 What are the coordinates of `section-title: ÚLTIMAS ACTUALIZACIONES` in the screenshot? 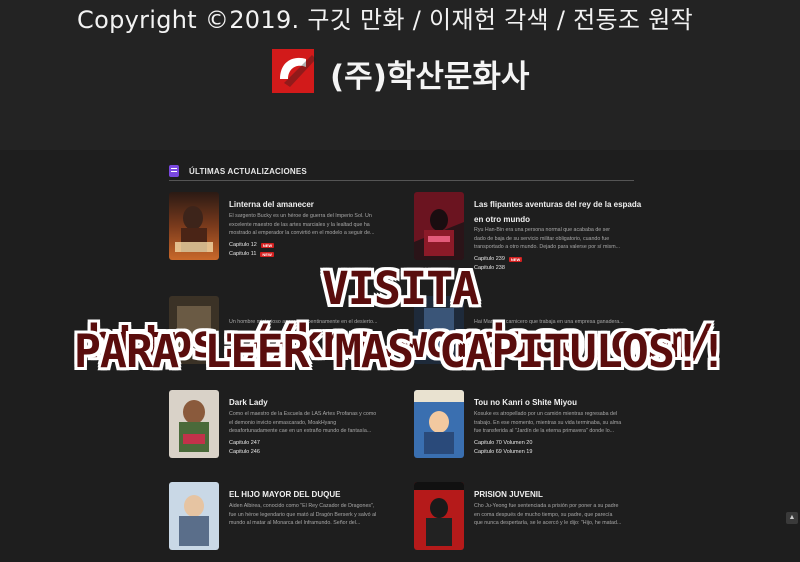 It's located at (248, 171).